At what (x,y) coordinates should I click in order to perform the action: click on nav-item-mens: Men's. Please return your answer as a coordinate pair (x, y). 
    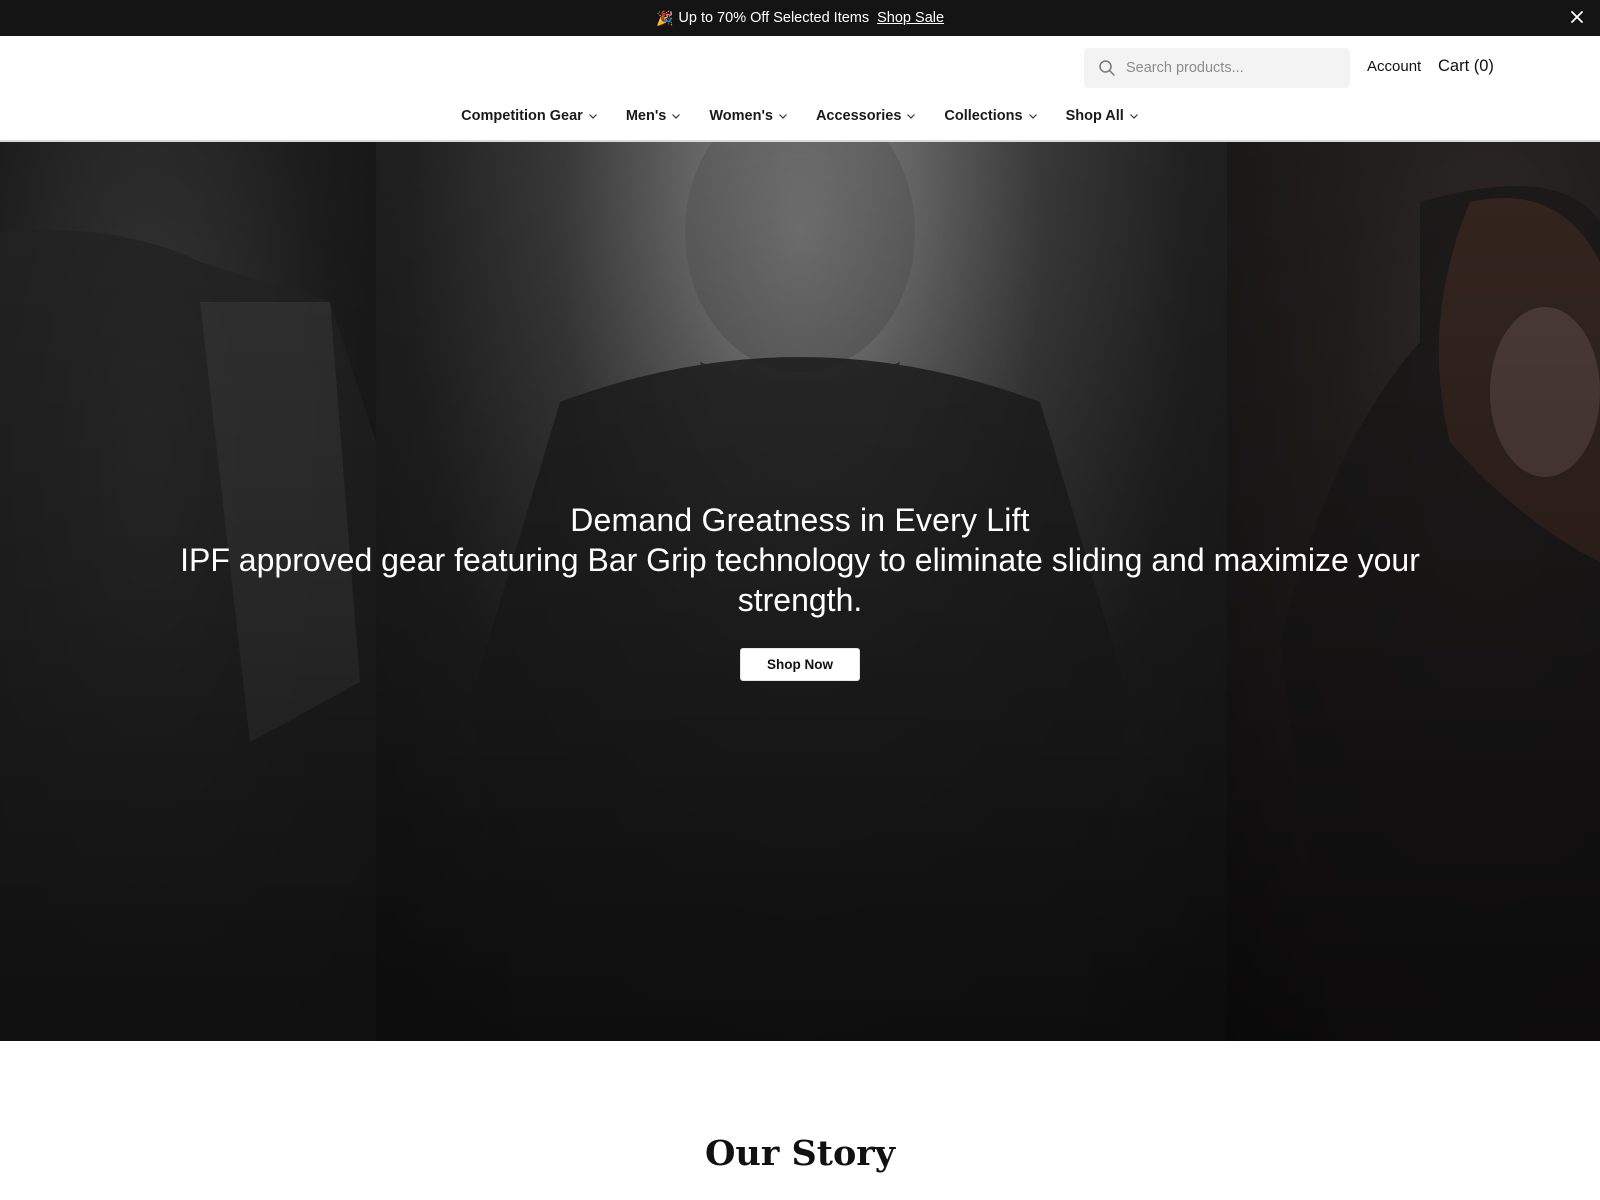
    Looking at the image, I should click on (654, 116).